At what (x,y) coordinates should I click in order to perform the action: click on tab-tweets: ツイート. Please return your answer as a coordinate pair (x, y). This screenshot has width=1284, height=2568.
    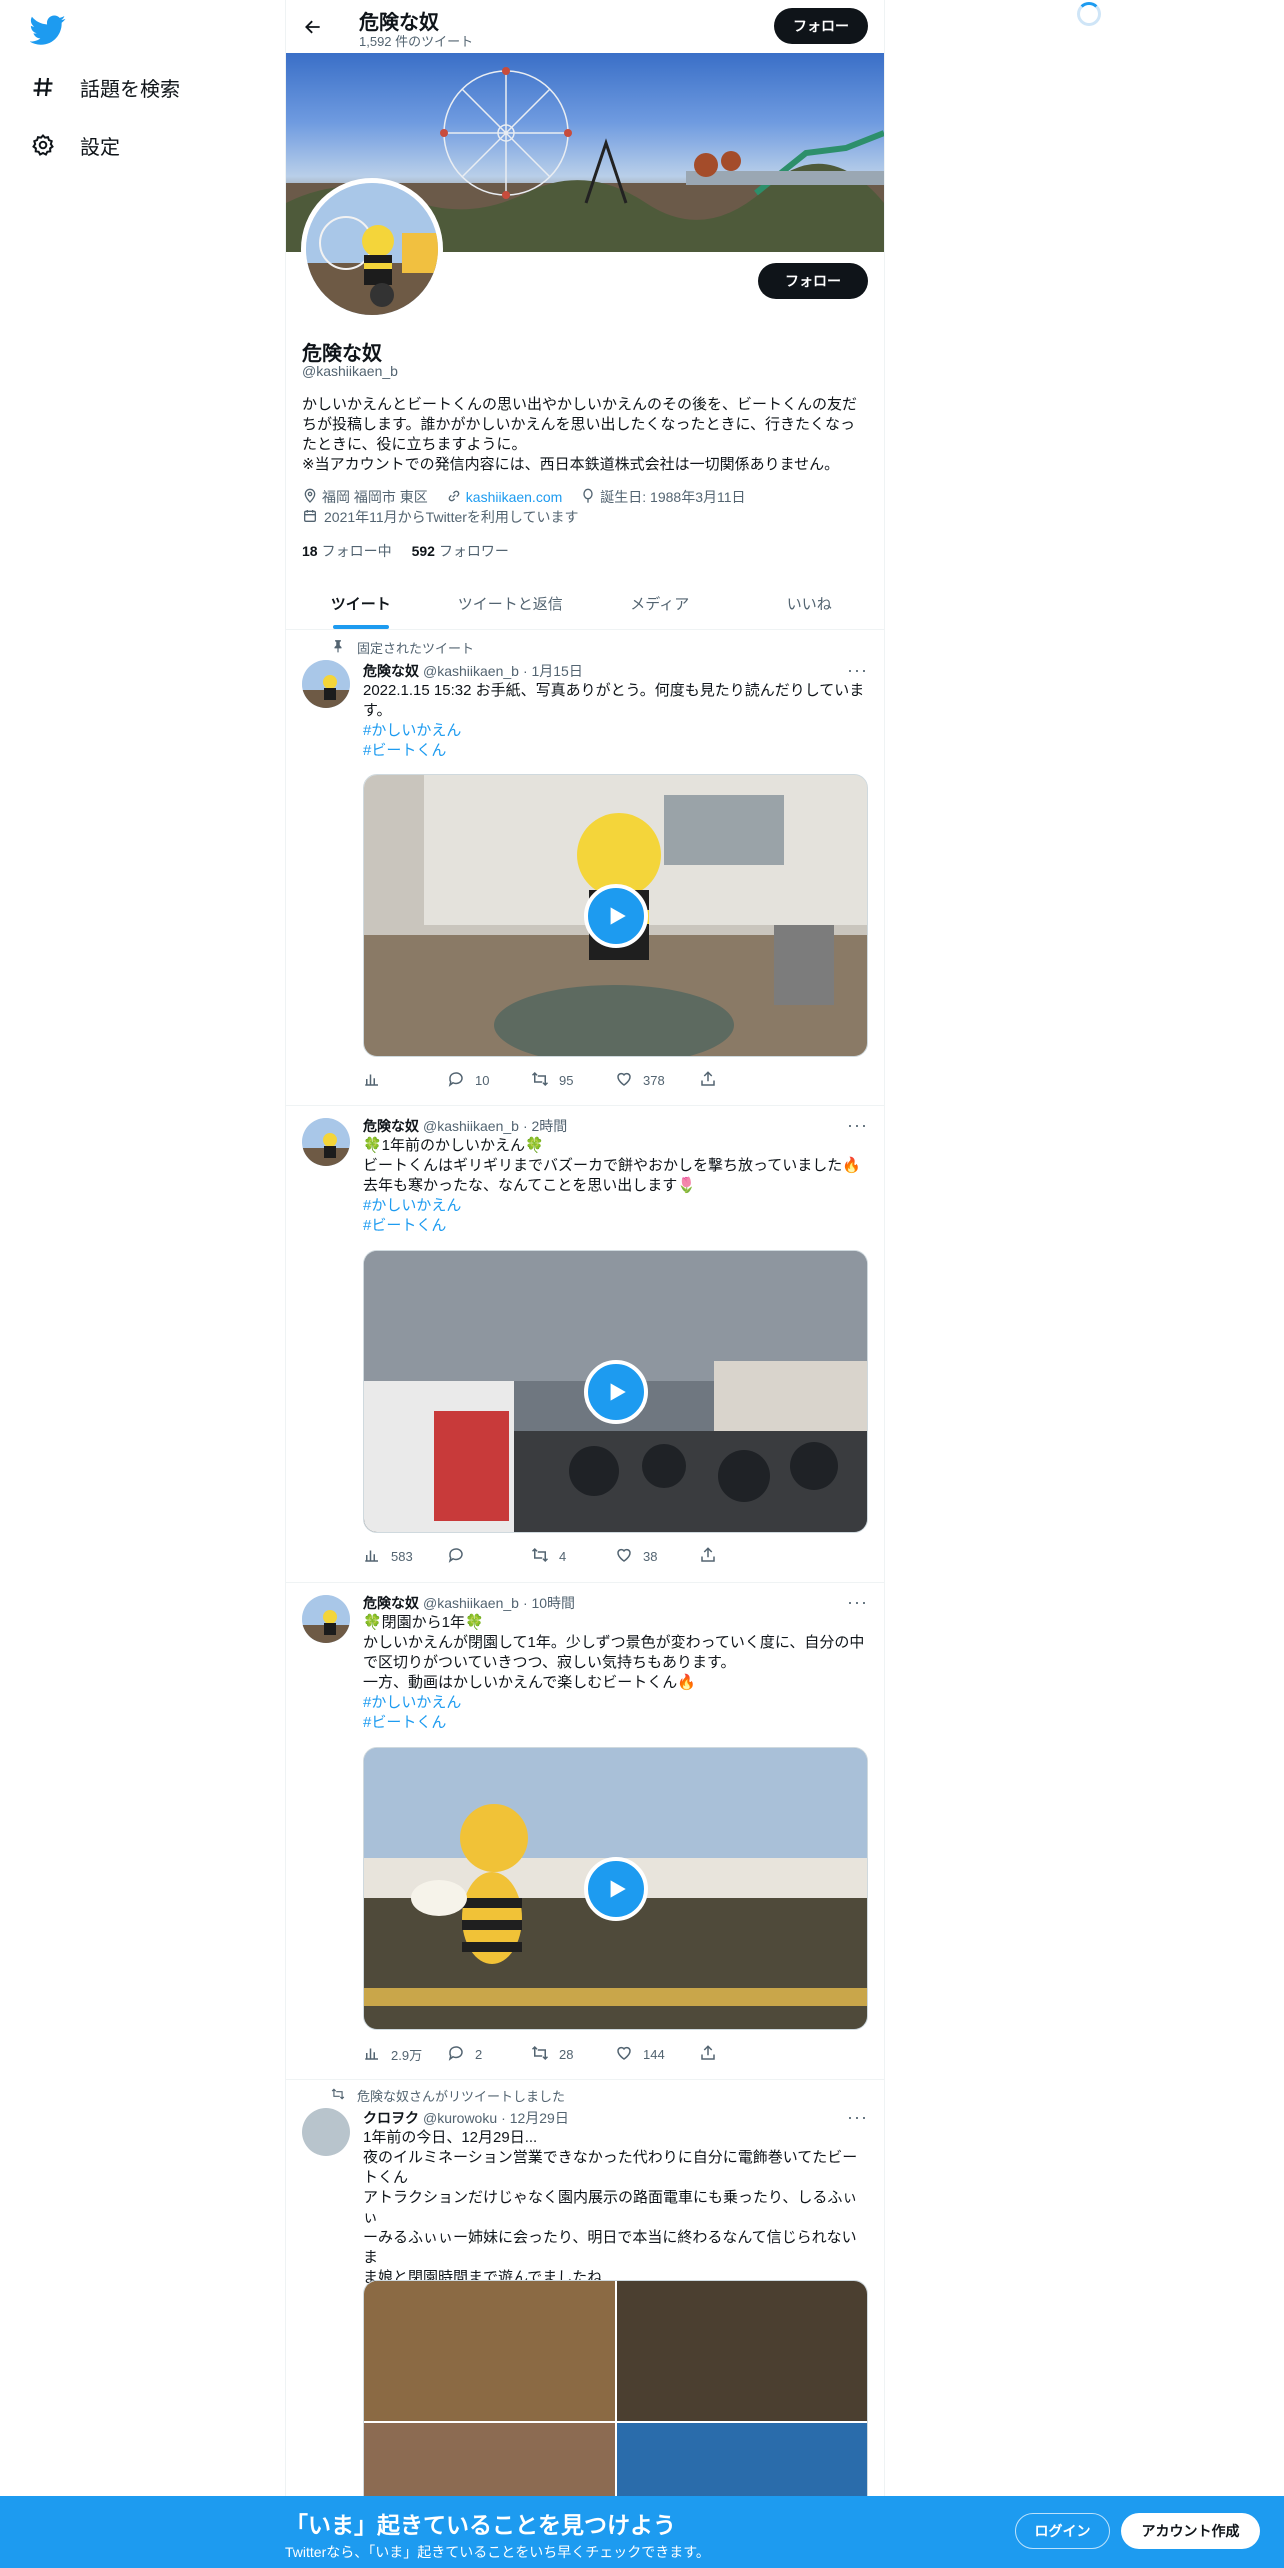
    Looking at the image, I should click on (361, 603).